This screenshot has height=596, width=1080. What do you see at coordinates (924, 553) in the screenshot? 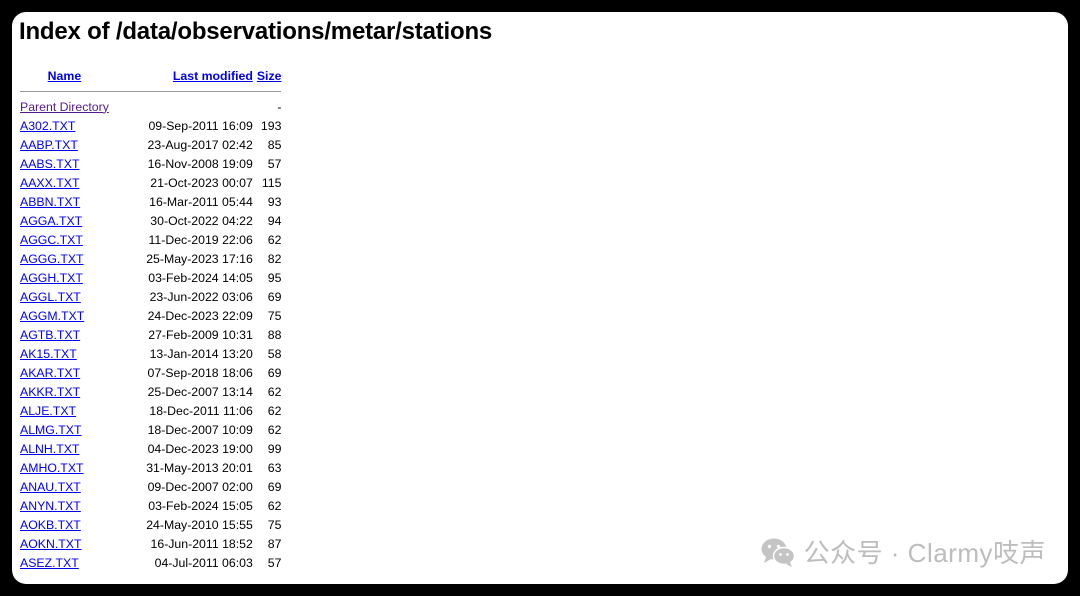
I see `watermark-text: 公众号 · Clarmy吱声` at bounding box center [924, 553].